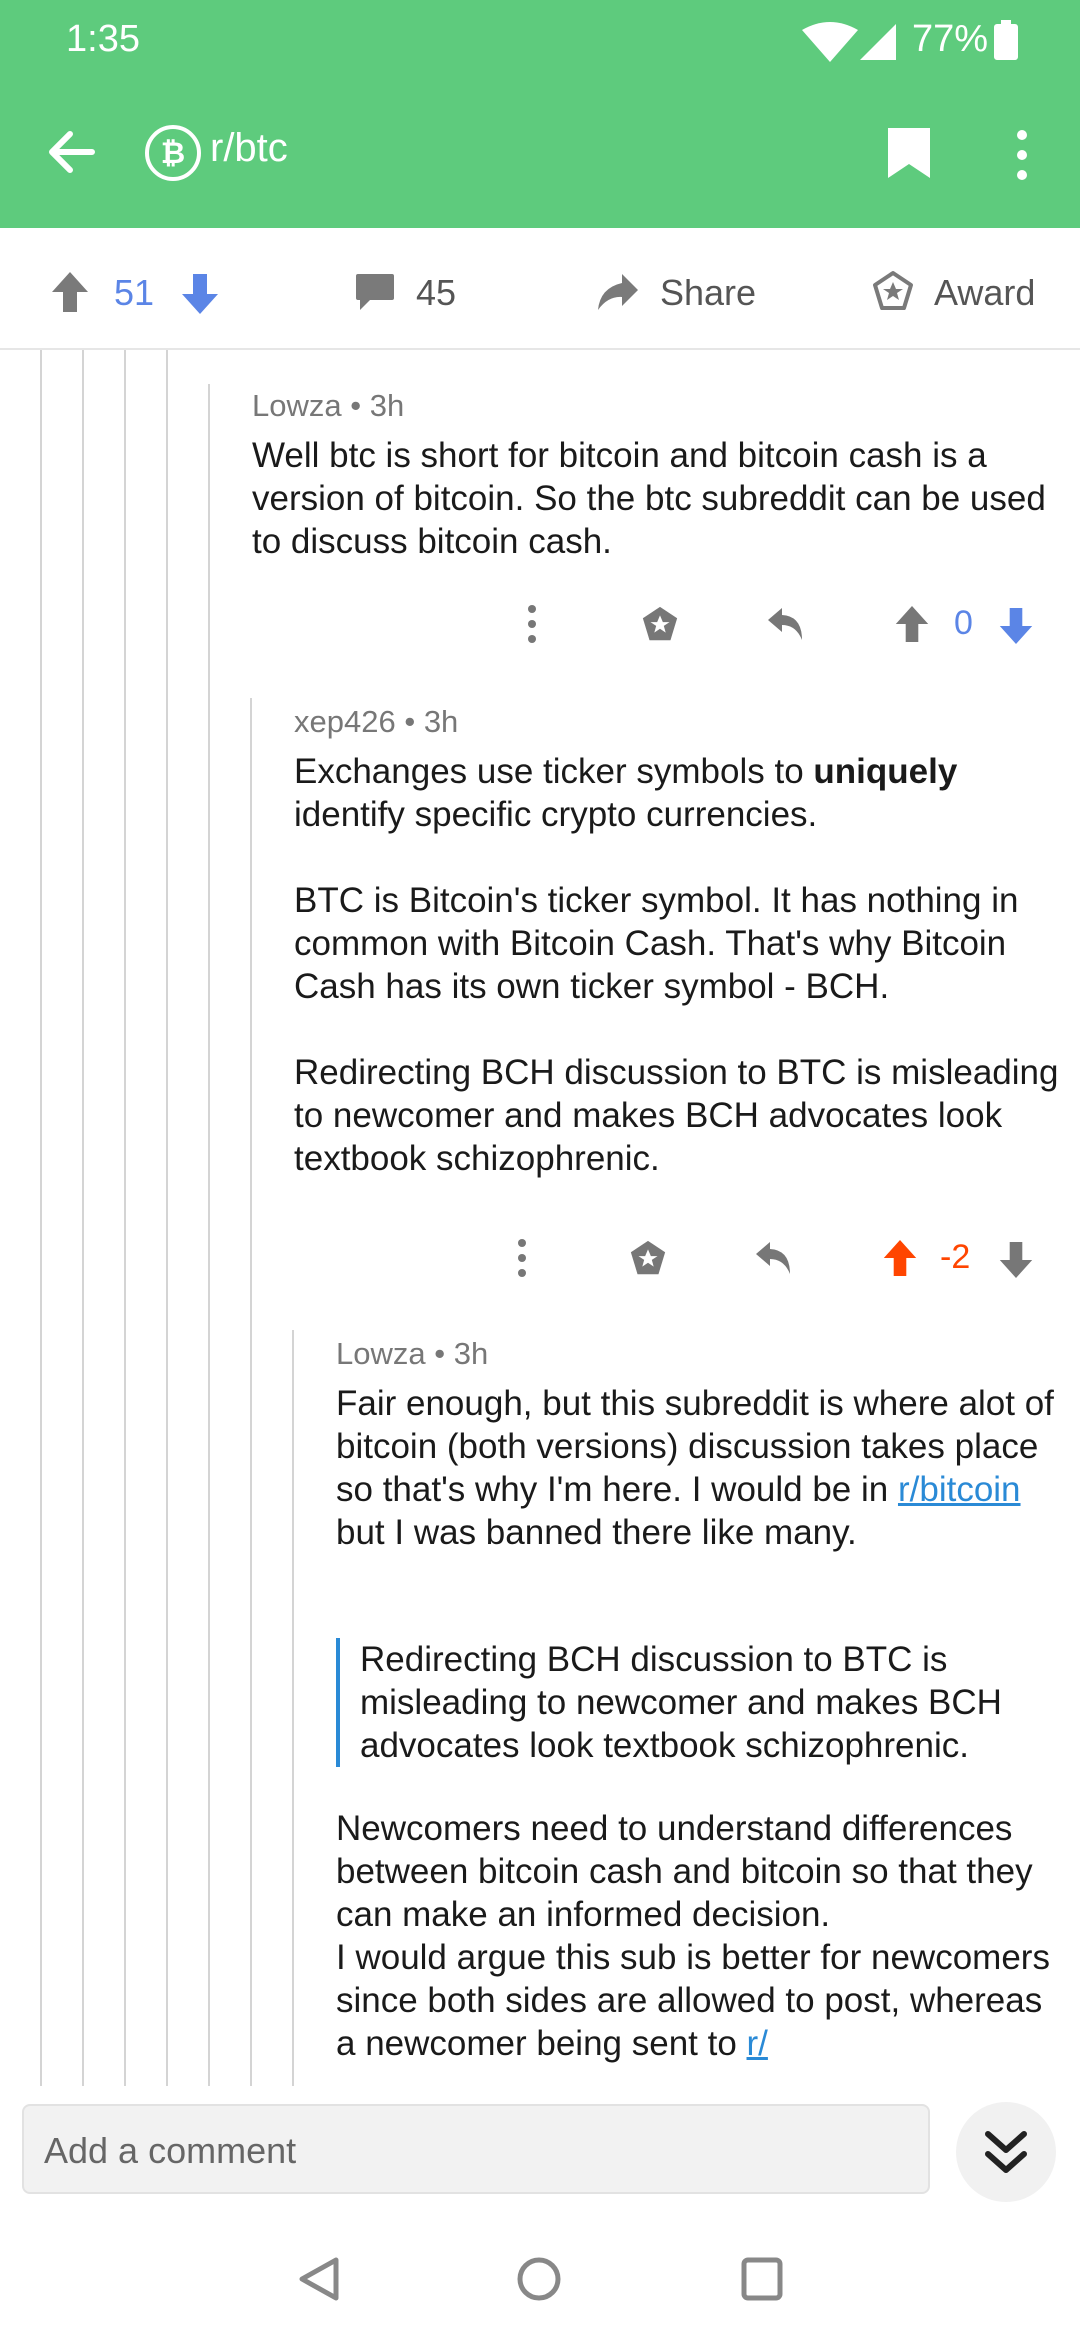  I want to click on comments-count: 45, so click(436, 293).